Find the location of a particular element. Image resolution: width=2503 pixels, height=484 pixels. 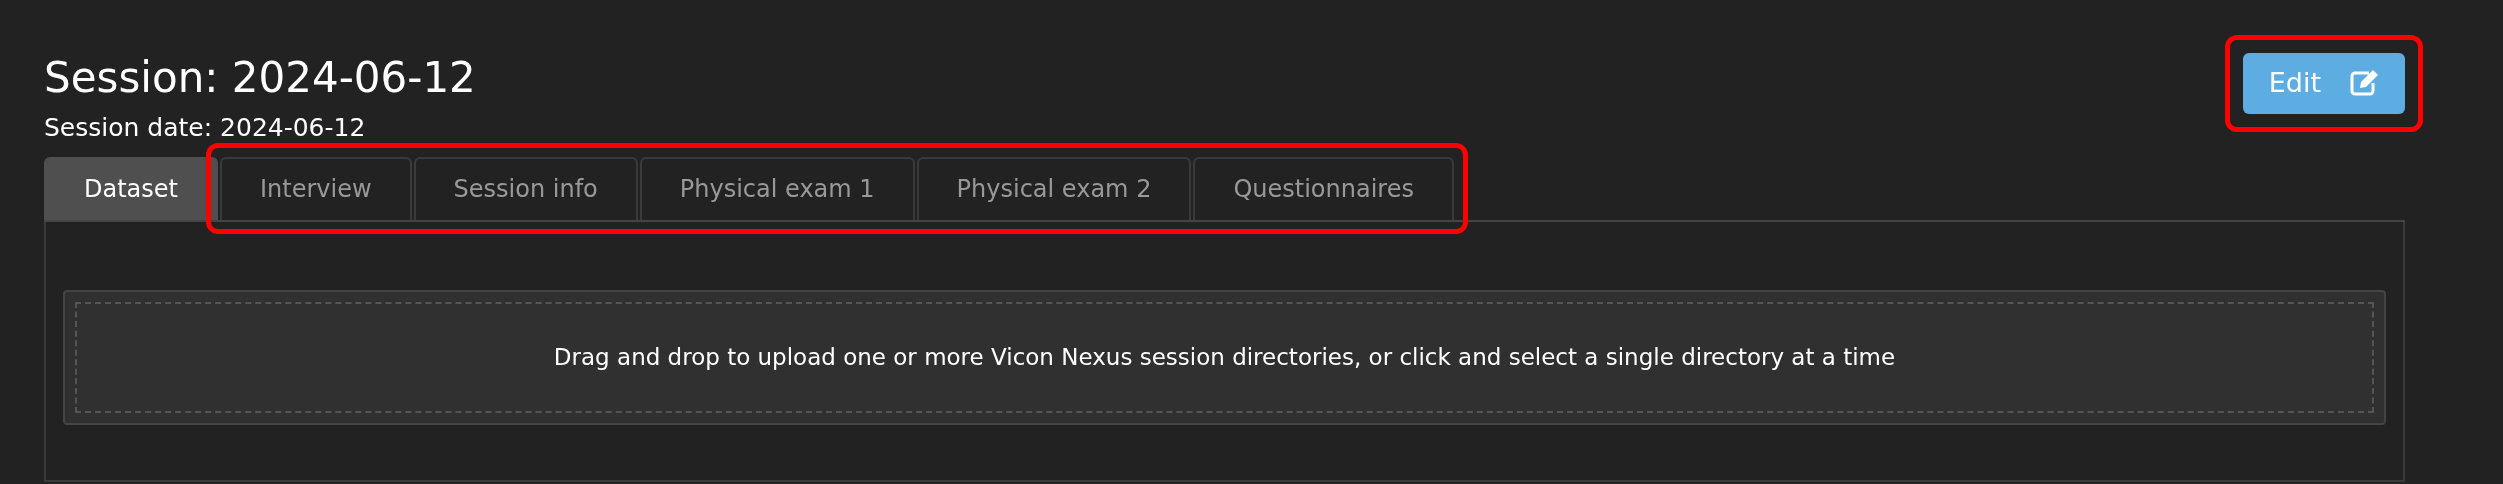

tab: Physical exam 1 is located at coordinates (777, 188).